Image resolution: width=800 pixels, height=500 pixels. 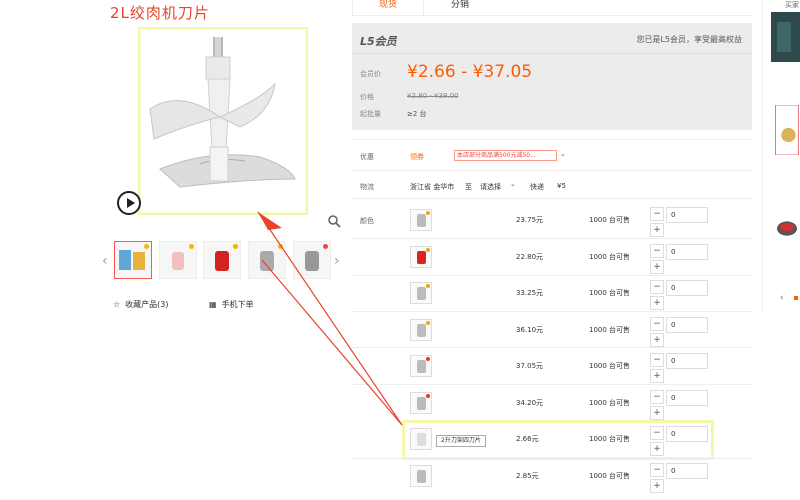 What do you see at coordinates (105, 261) in the screenshot?
I see `thumb-prev-arrow: ‹` at bounding box center [105, 261].